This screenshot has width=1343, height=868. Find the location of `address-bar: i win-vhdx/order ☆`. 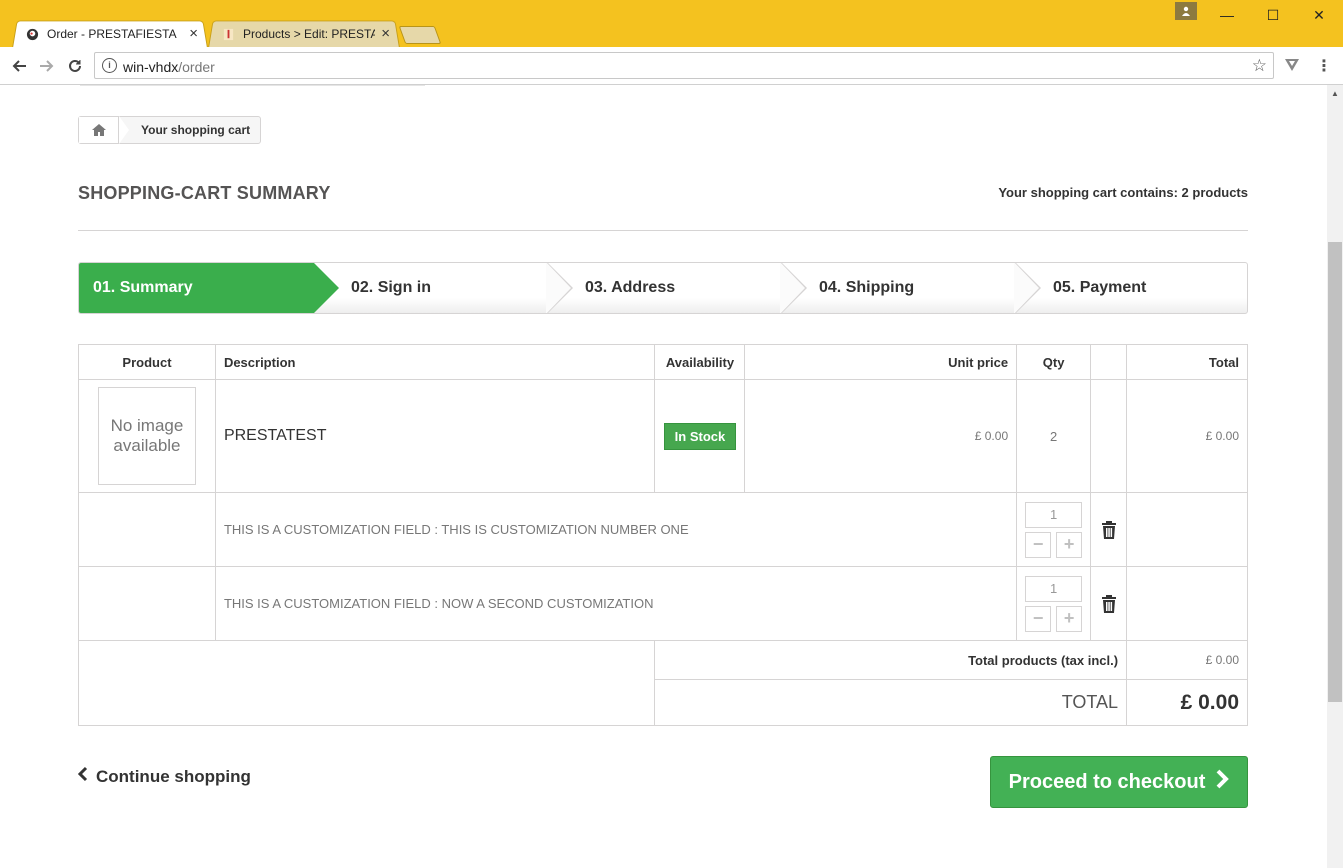

address-bar: i win-vhdx/order ☆ is located at coordinates (684, 65).